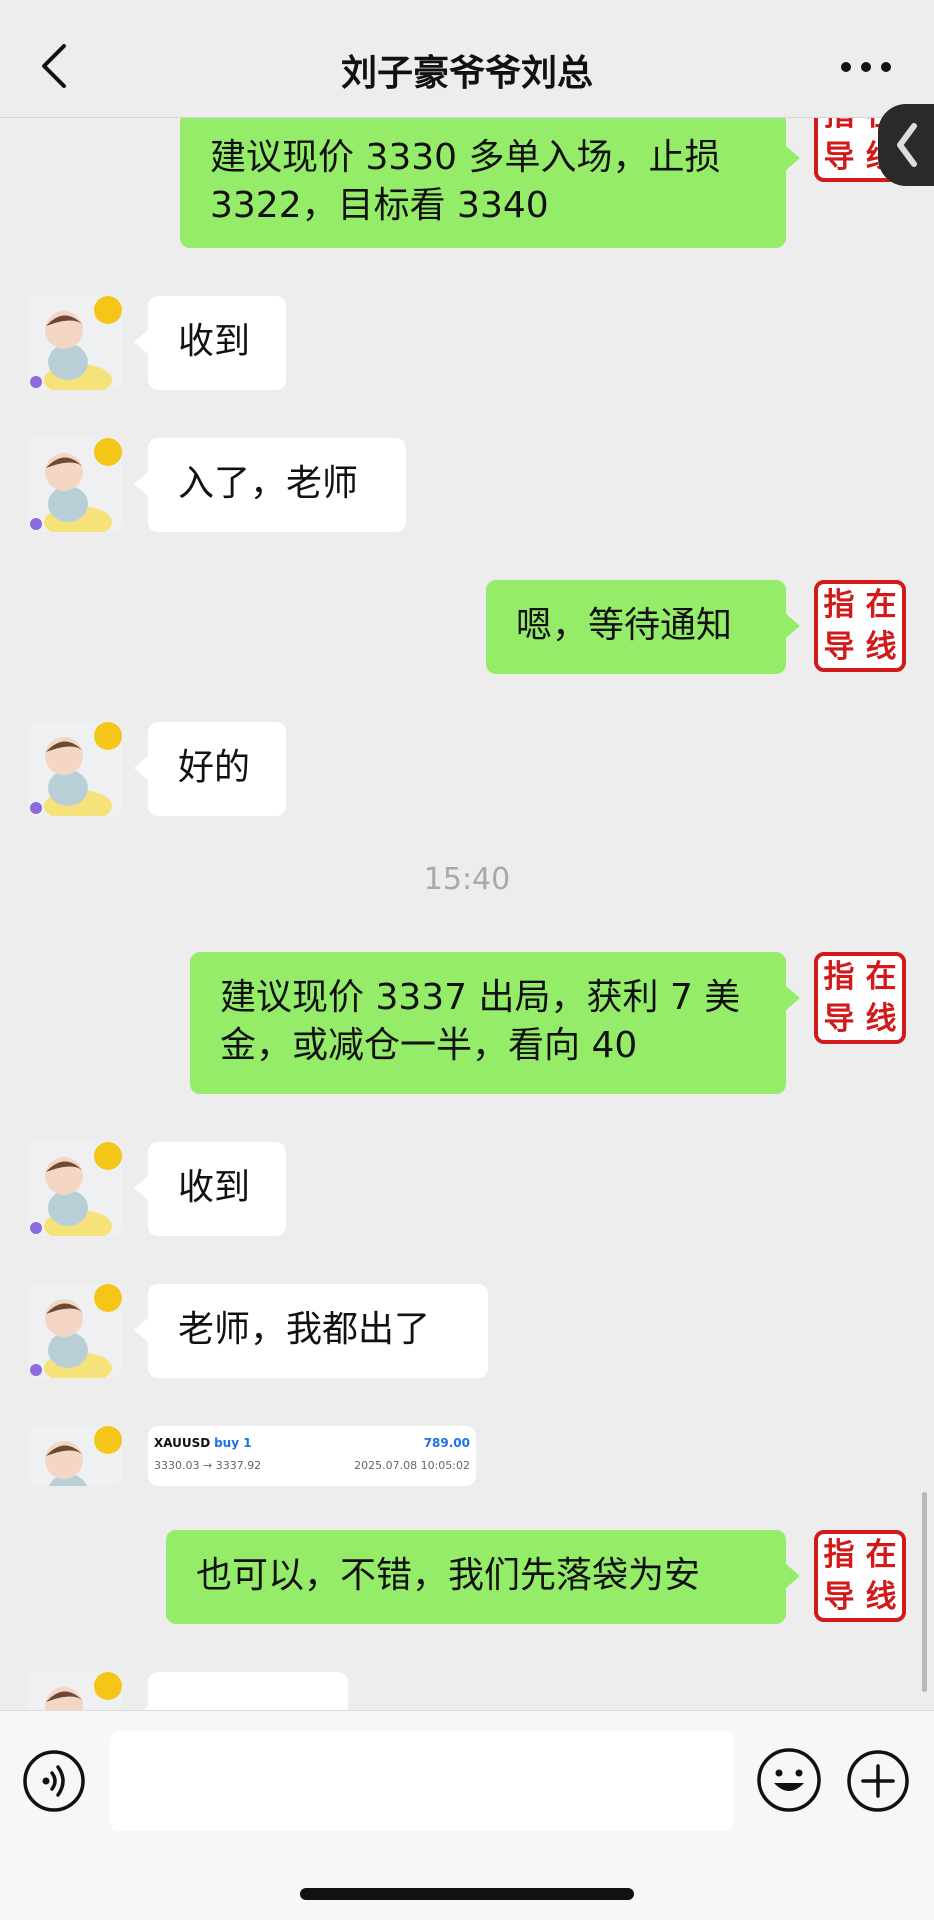 Image resolution: width=934 pixels, height=1920 pixels. I want to click on chevron-left-icon, so click(907, 145).